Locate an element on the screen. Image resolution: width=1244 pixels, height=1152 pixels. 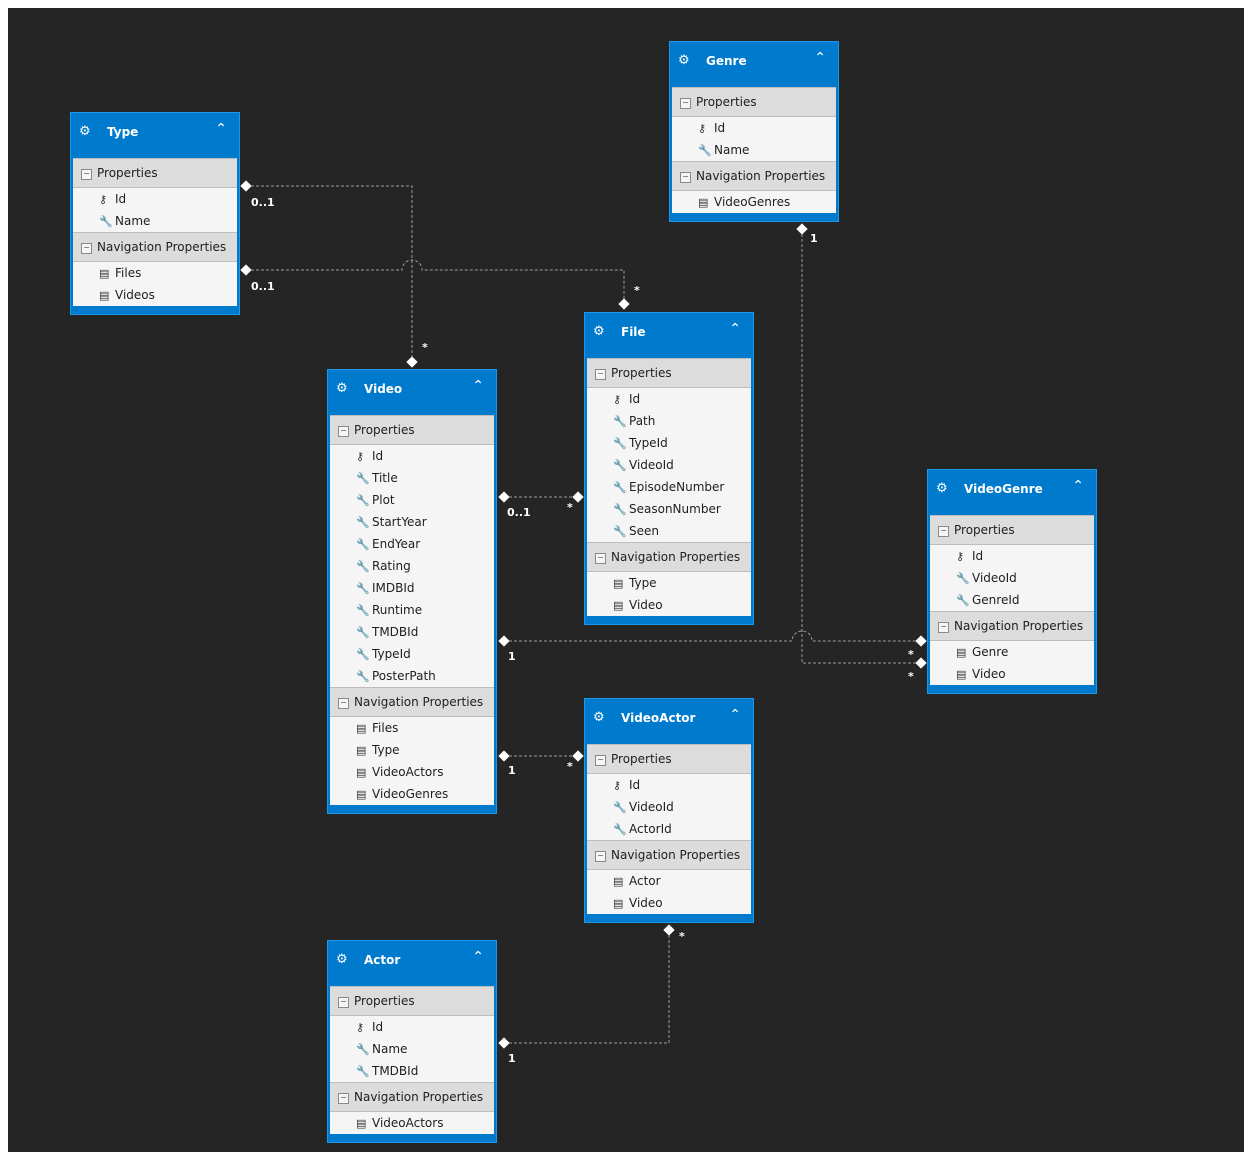
property-row: 🔧 ActorId is located at coordinates (669, 829).